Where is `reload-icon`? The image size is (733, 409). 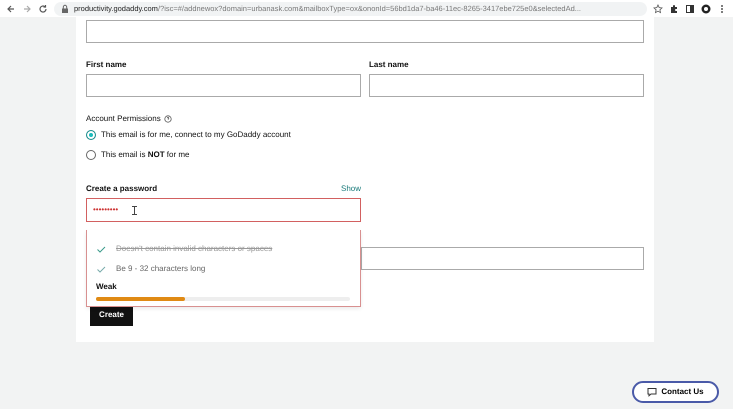
reload-icon is located at coordinates (43, 9).